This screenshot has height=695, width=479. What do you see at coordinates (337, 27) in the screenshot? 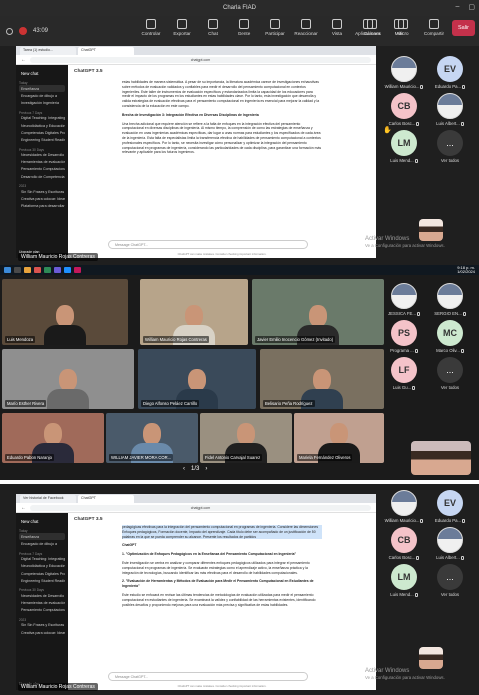
I see `toolbar-button: Vista` at bounding box center [337, 27].